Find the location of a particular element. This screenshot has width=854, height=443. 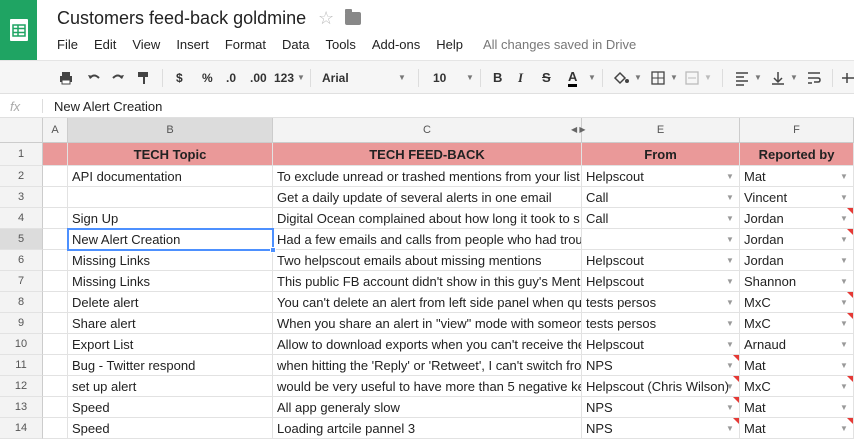

row-header: 4 is located at coordinates (21, 218).